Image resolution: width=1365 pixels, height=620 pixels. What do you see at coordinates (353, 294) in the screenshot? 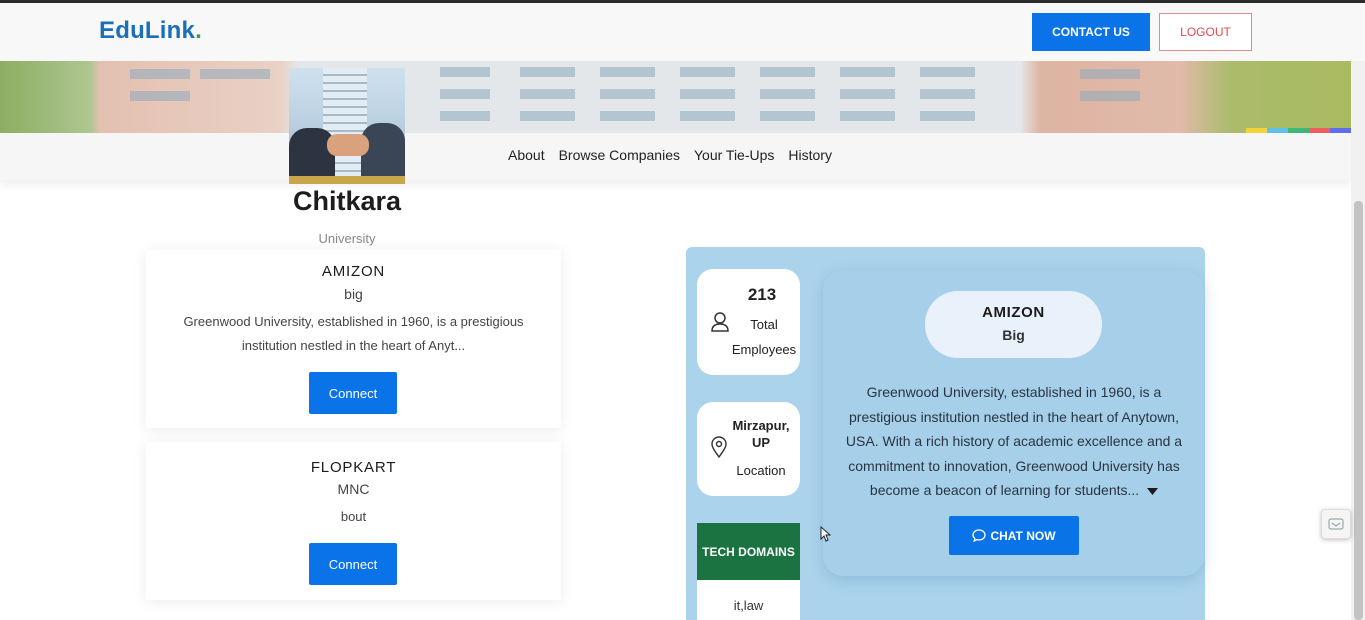
I see `company-size: big` at bounding box center [353, 294].